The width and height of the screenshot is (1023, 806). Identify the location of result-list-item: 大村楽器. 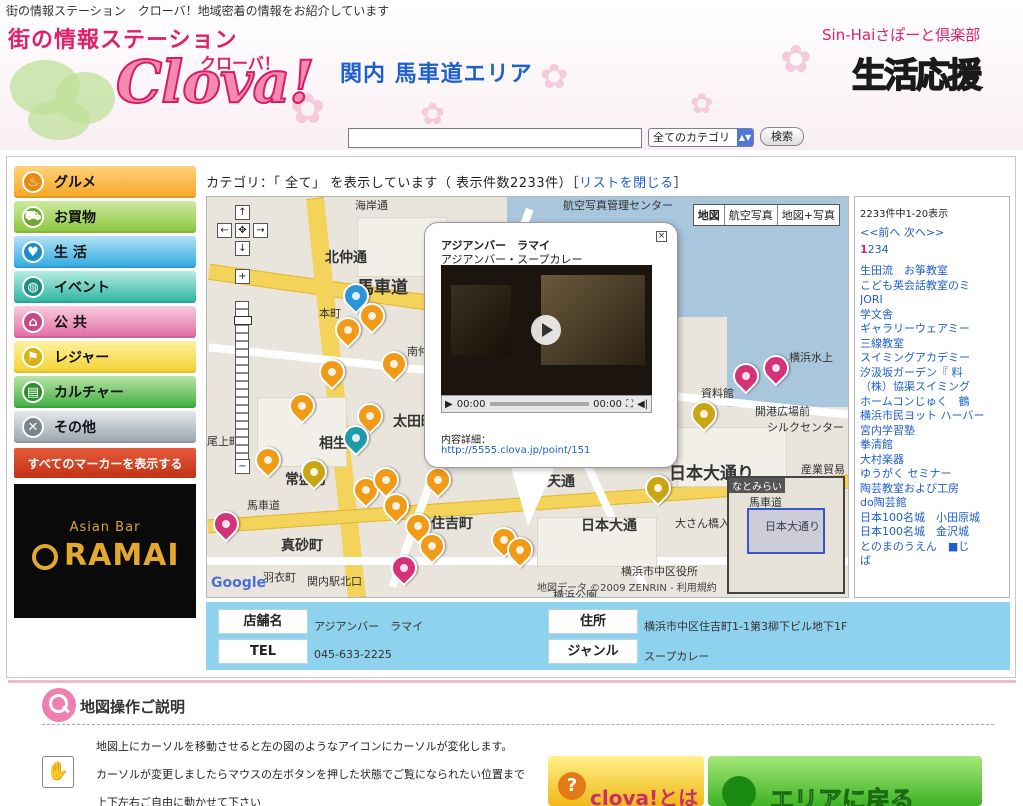
(932, 460).